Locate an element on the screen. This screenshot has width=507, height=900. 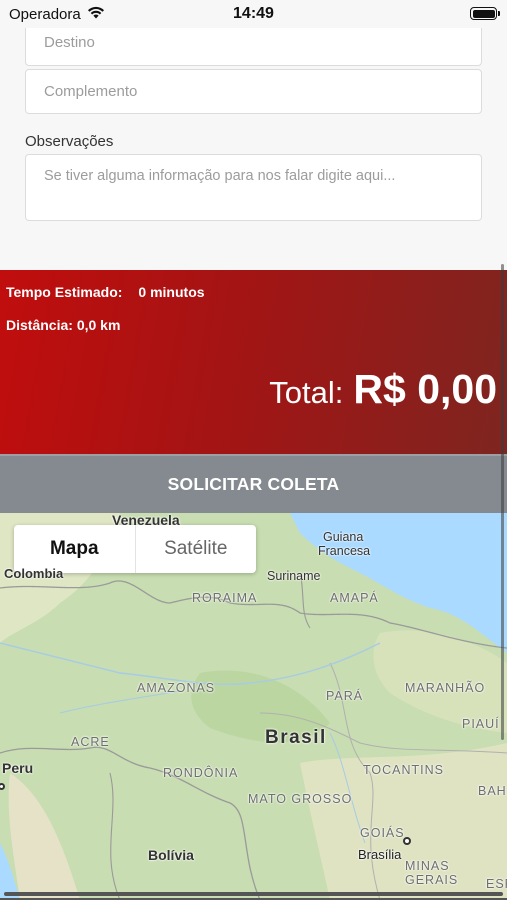
map-label-brasil: Brasil is located at coordinates (296, 737).